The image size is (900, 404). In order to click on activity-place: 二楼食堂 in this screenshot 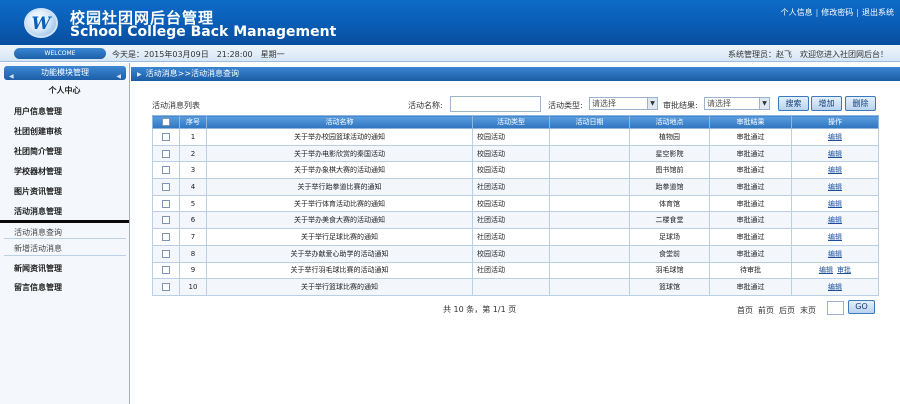, I will do `click(669, 220)`.